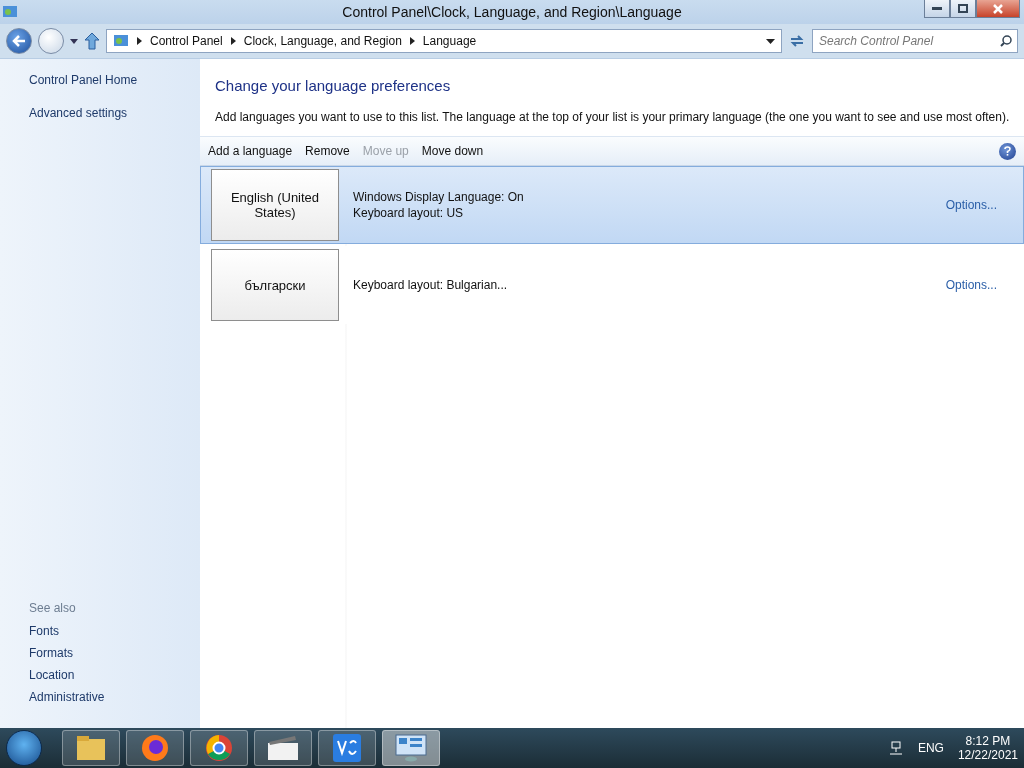  What do you see at coordinates (411, 748) in the screenshot?
I see `monitor-icon` at bounding box center [411, 748].